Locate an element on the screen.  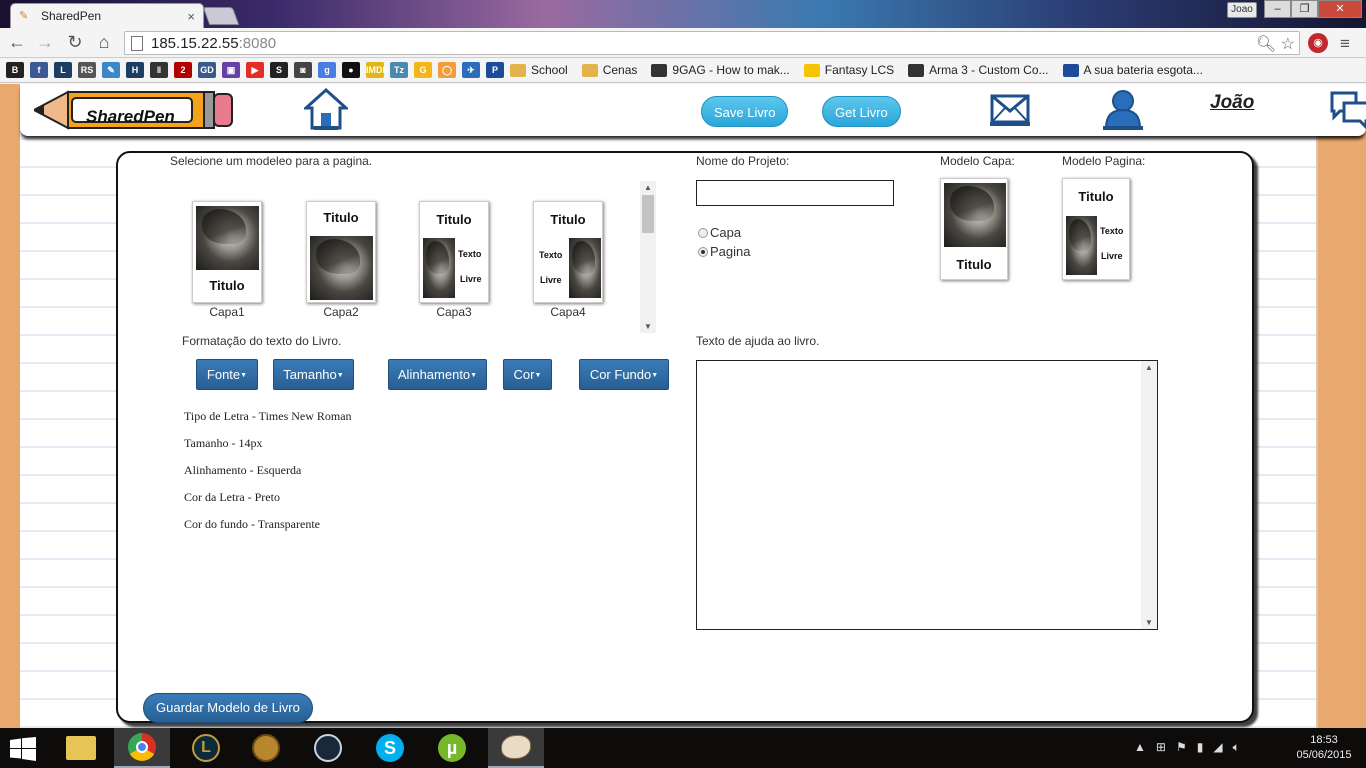
facebook-icon: f is located at coordinates (39, 70).